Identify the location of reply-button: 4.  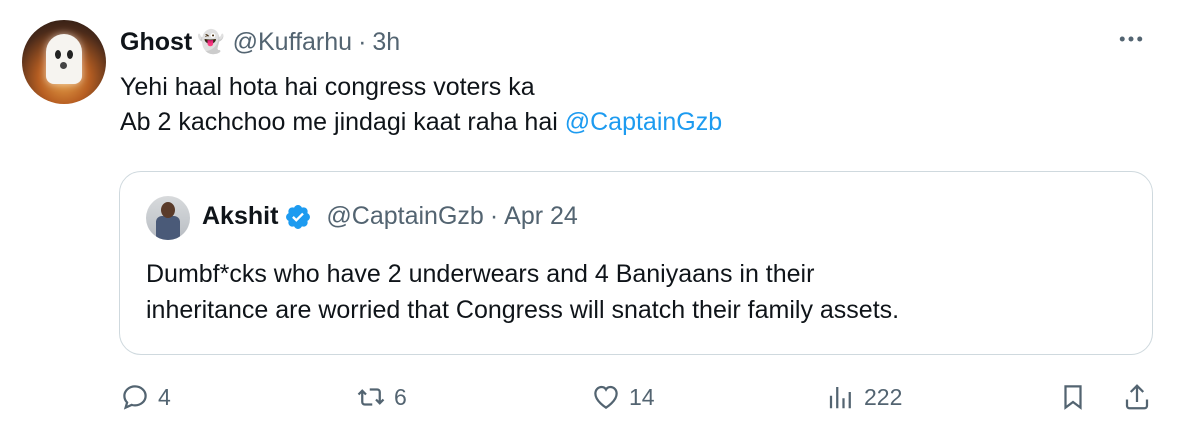
(145, 397).